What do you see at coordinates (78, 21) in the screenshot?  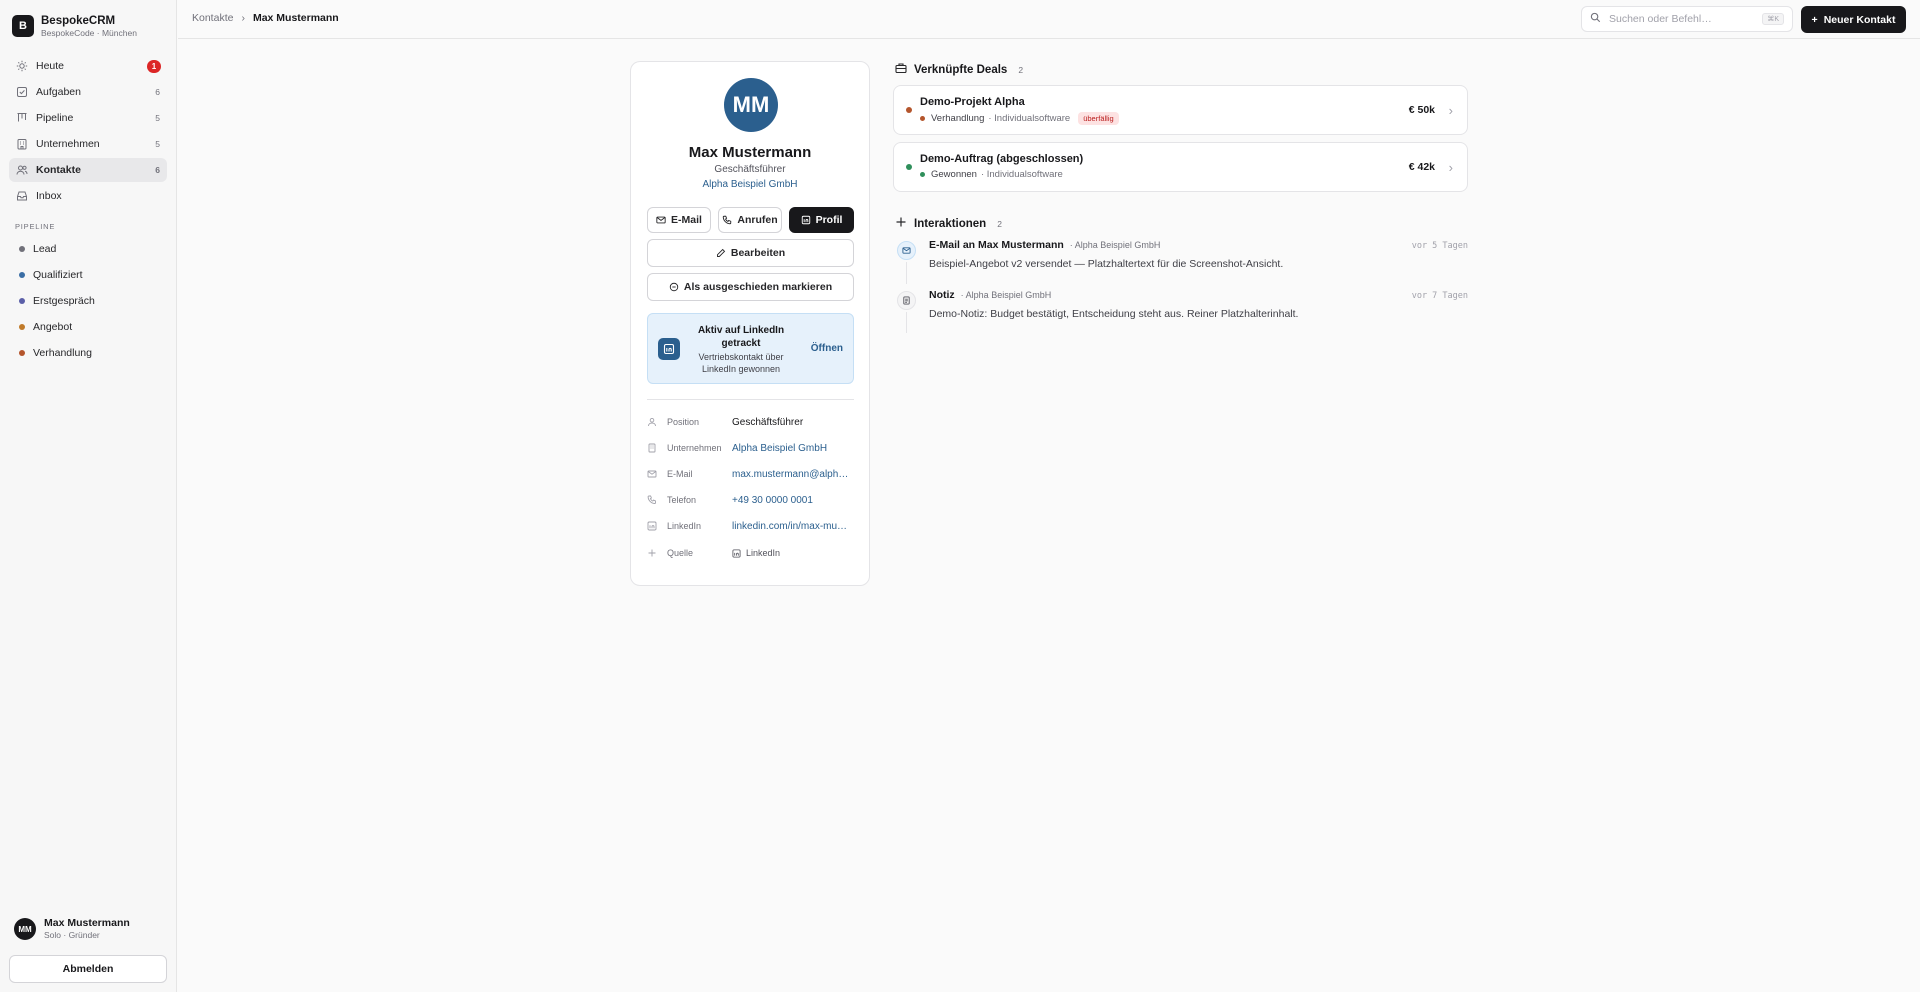 I see `brand-name: BespokeCRM` at bounding box center [78, 21].